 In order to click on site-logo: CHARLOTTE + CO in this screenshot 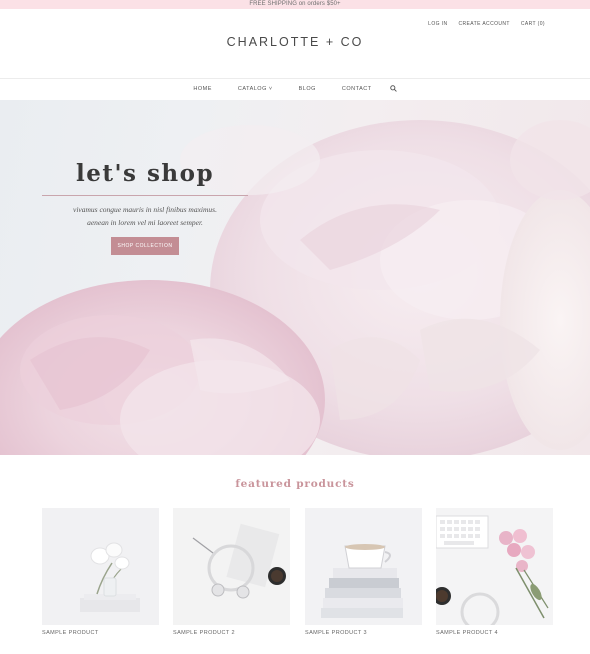, I will do `click(295, 42)`.